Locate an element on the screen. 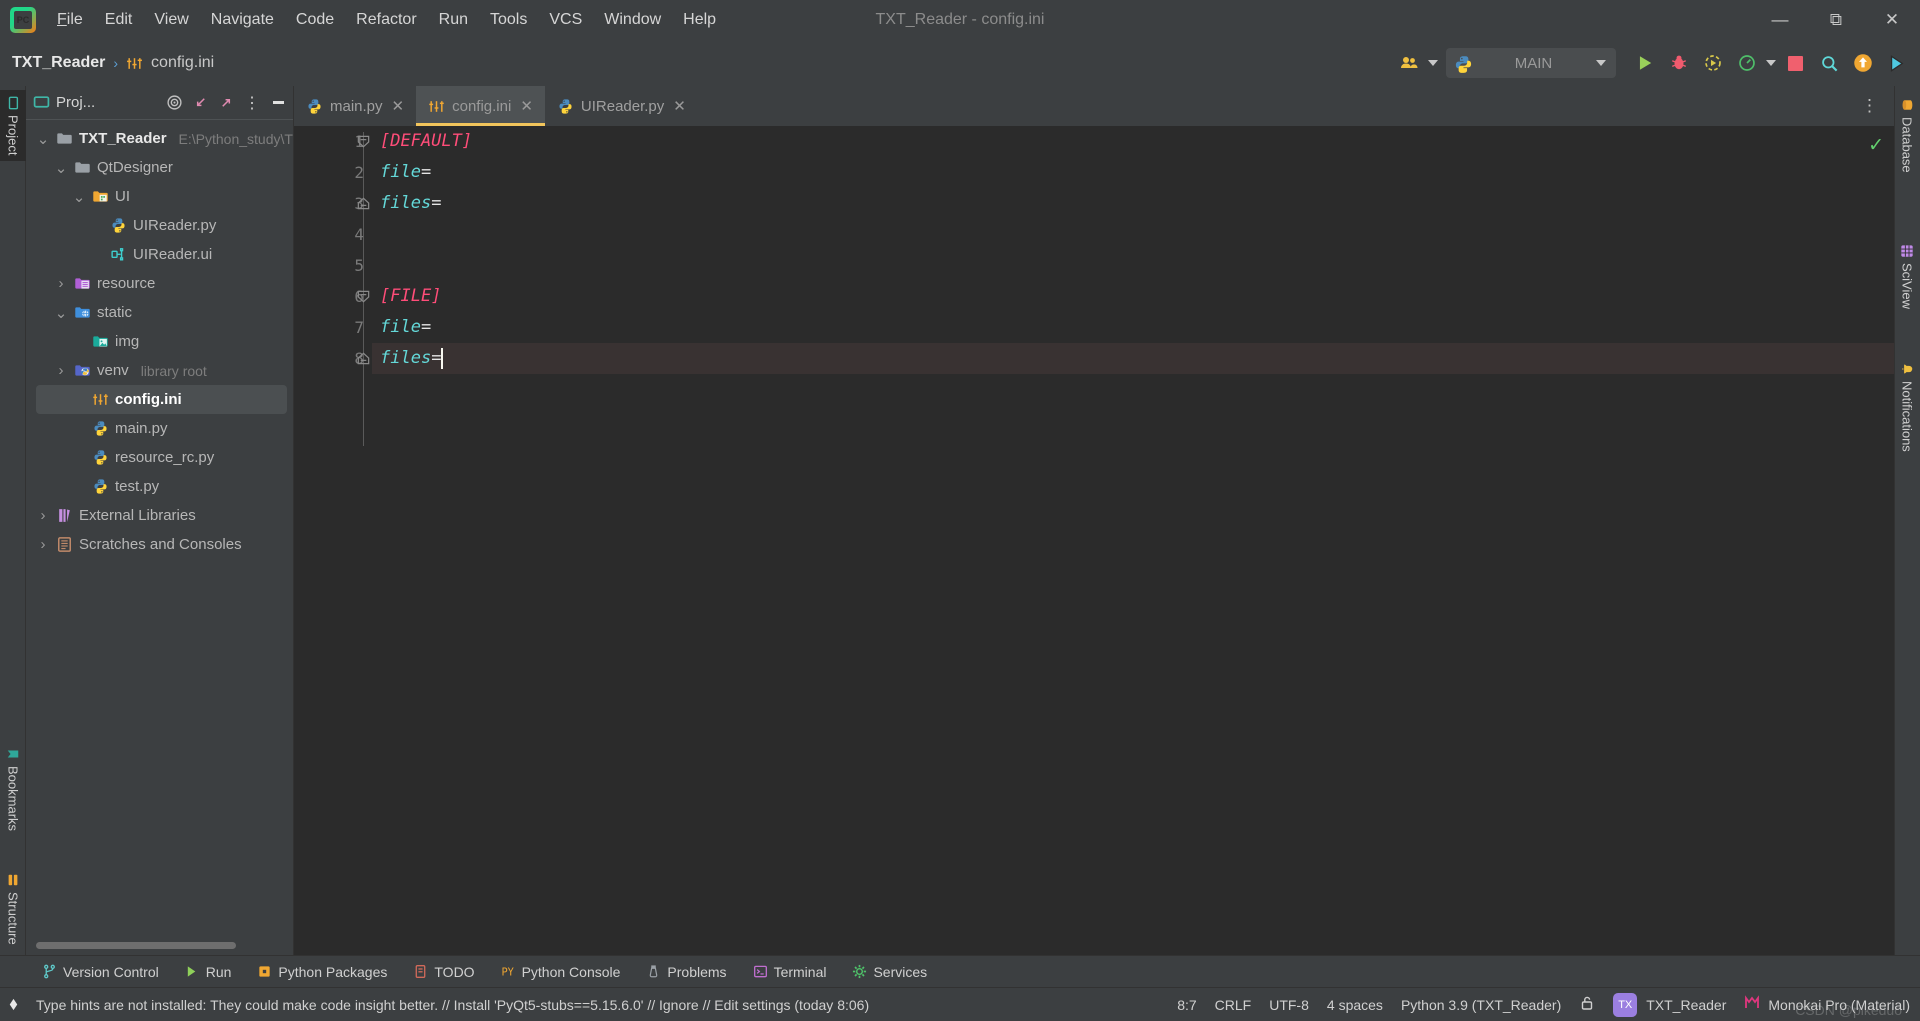 This screenshot has height=1021, width=1920. people-dropdown-caret is located at coordinates (1433, 63).